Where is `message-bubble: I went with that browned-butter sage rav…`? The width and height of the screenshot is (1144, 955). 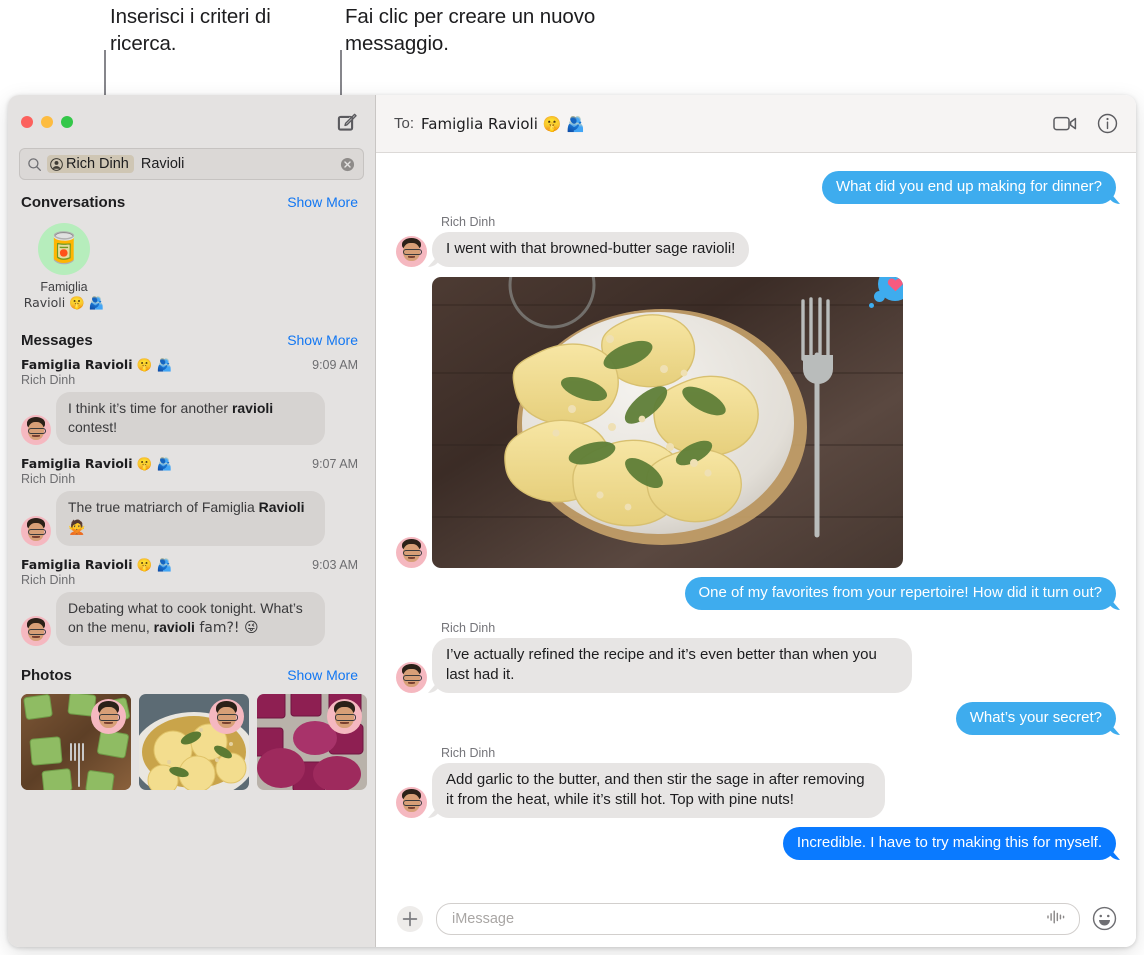
message-bubble: I went with that browned-butter sage rav… is located at coordinates (591, 249).